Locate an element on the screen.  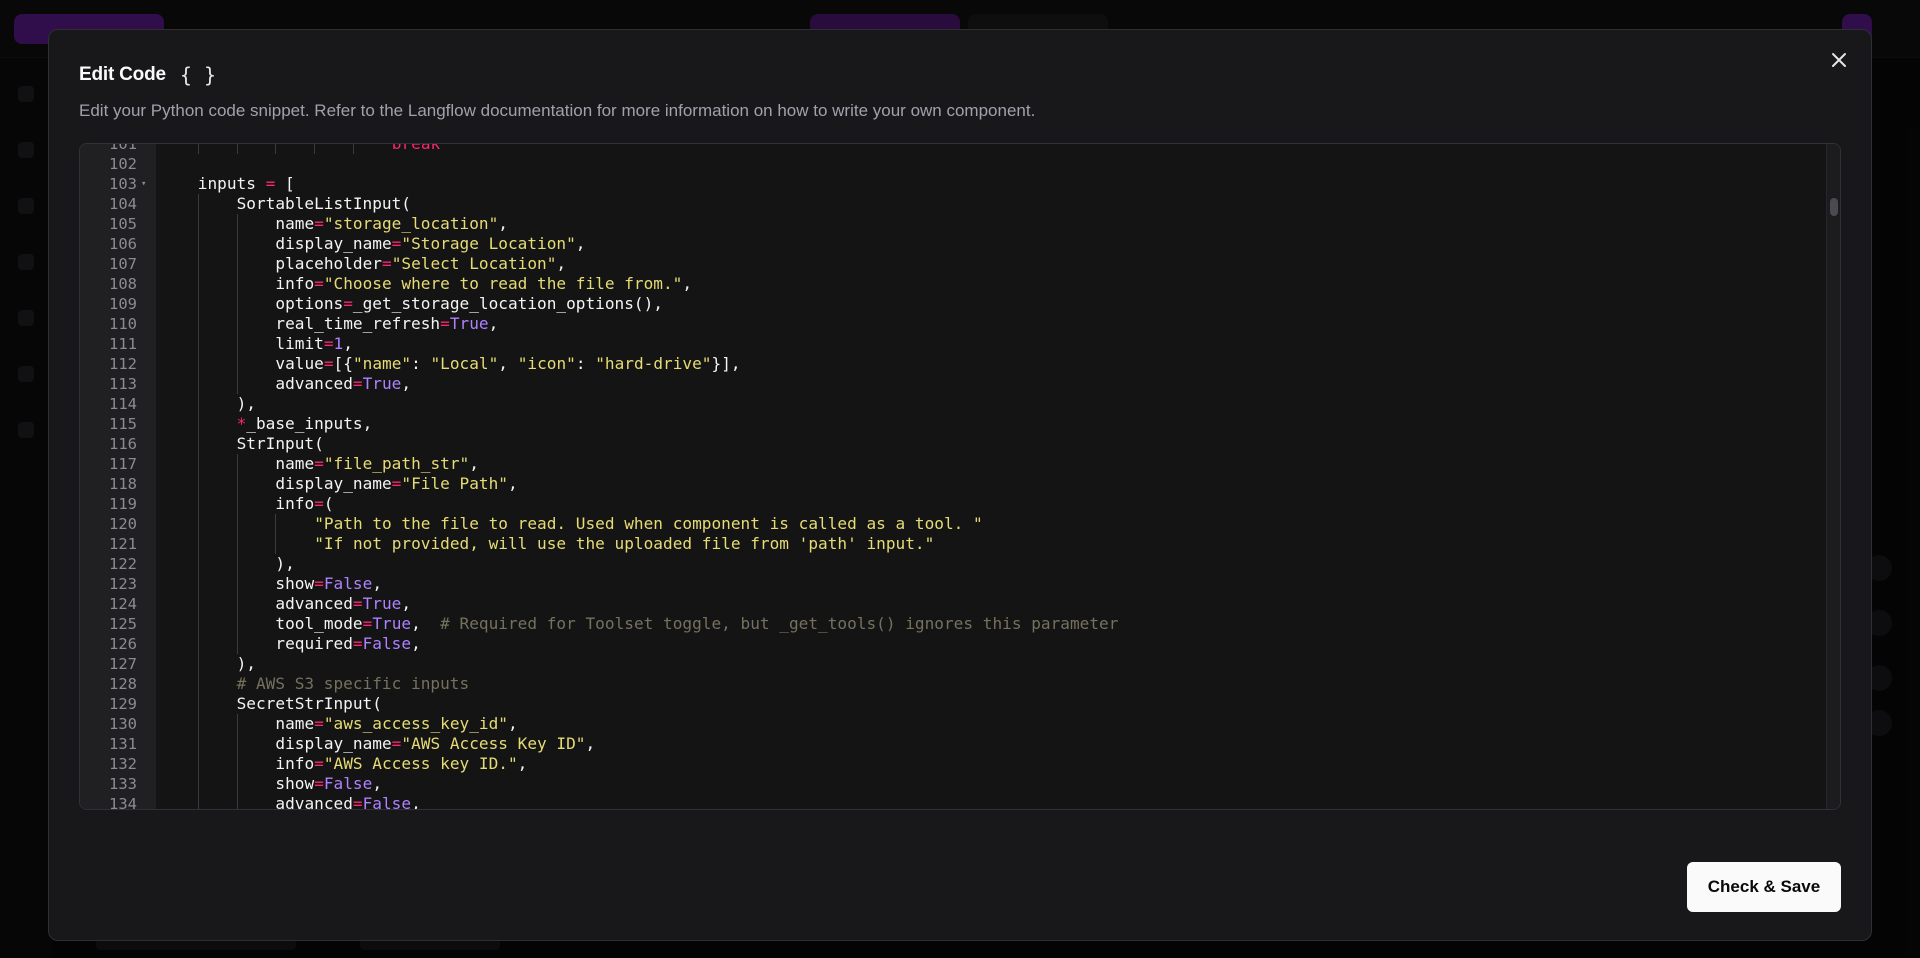
line-number: 113 is located at coordinates (123, 384).